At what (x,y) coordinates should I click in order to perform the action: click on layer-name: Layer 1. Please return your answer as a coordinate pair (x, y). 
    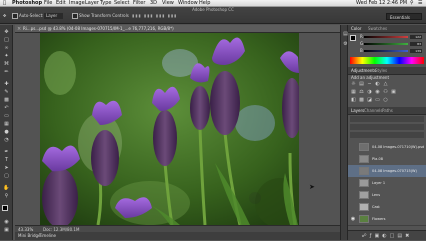
    Looking at the image, I should click on (378, 183).